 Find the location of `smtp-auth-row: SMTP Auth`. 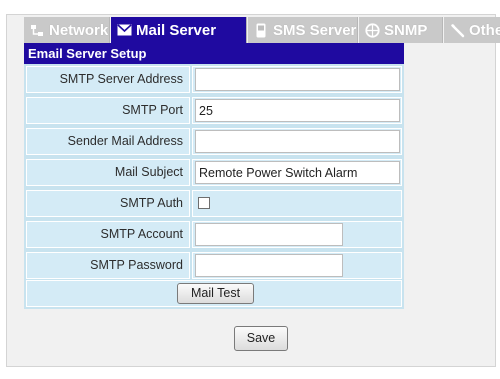

smtp-auth-row: SMTP Auth is located at coordinates (214, 203).